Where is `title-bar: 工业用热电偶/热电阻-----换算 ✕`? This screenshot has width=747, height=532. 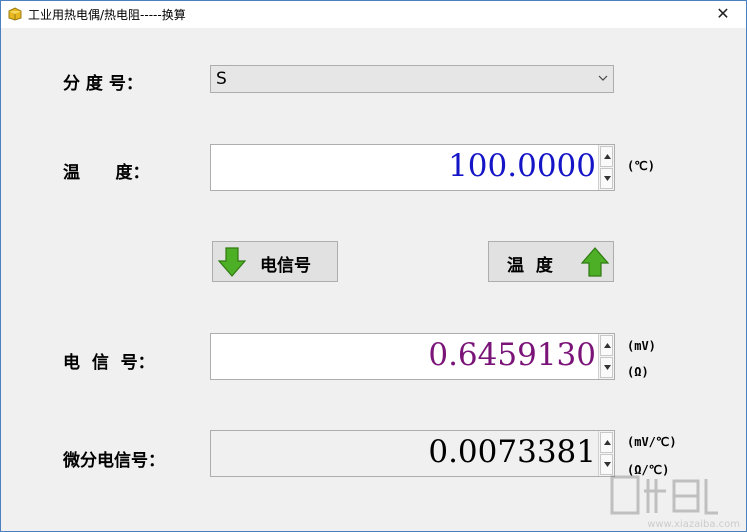 title-bar: 工业用热电偶/热电阻-----换算 ✕ is located at coordinates (373, 14).